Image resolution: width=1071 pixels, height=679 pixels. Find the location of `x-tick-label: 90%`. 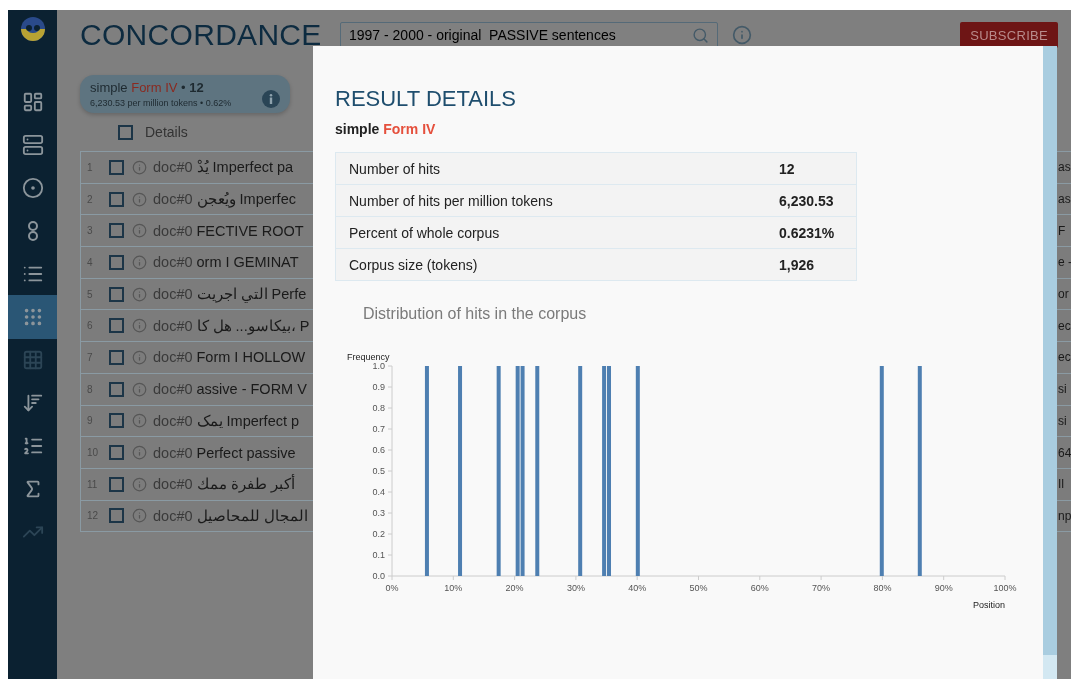

x-tick-label: 90% is located at coordinates (943, 588).